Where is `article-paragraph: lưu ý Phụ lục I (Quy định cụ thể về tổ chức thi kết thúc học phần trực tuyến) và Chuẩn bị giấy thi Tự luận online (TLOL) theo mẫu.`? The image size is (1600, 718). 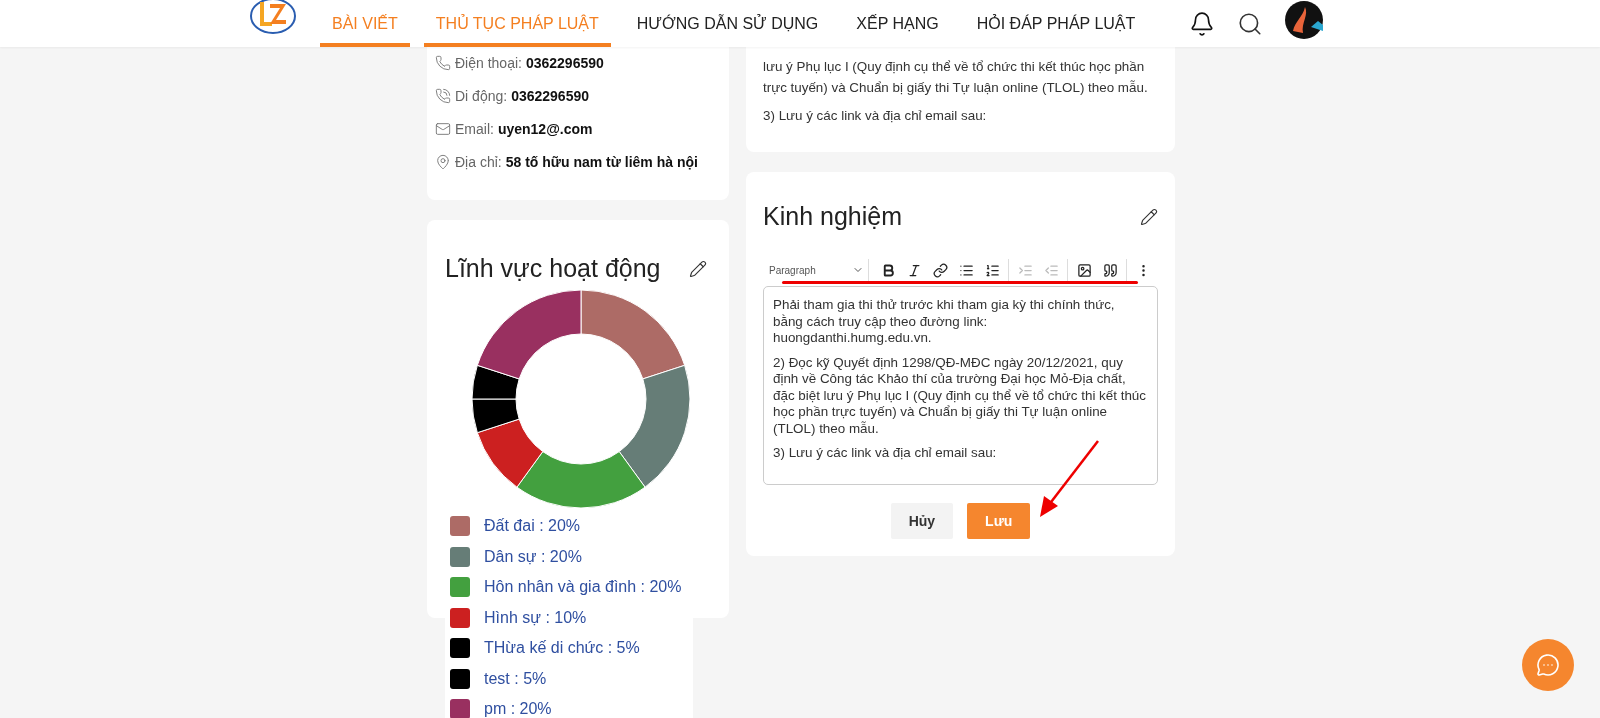 article-paragraph: lưu ý Phụ lục I (Quy định cụ thể về tổ chức thi kết thúc học phần trực tuyến) và Chuẩn bị giấy thi Tự luận online (TLOL) theo mẫu. is located at coordinates (956, 77).